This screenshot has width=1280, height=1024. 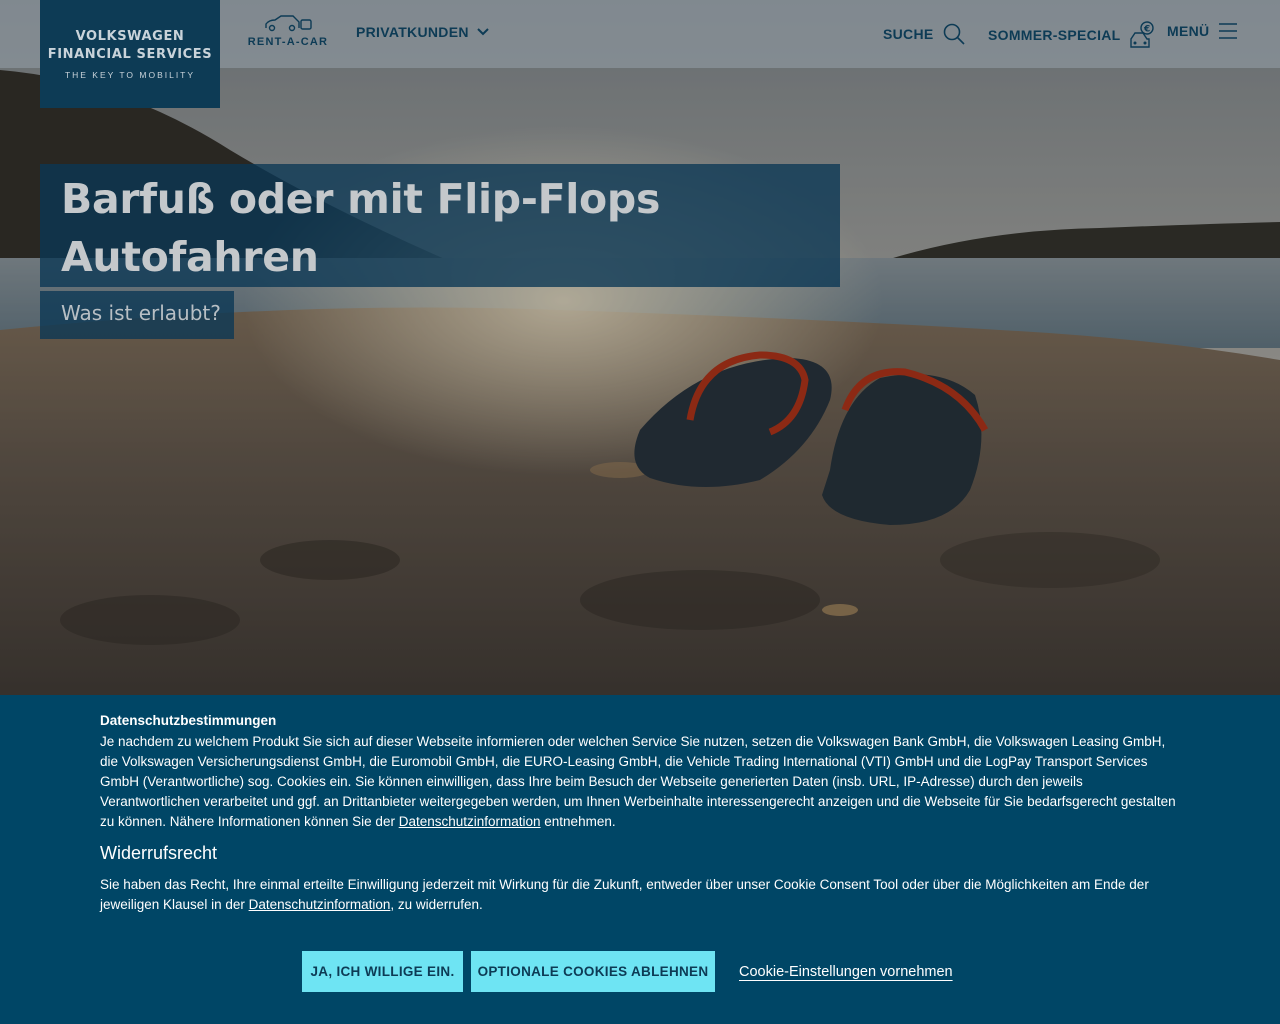 I want to click on nav-sommer-special: SOMMER-SPECIAL €, so click(x=1071, y=35).